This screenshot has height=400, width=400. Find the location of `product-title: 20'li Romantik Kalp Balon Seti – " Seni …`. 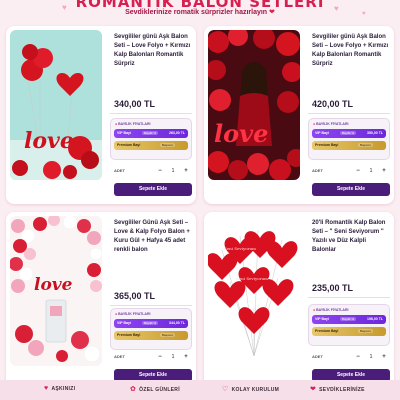

product-title: 20'li Romantik Kalp Balon Seti – " Seni … is located at coordinates (351, 237).